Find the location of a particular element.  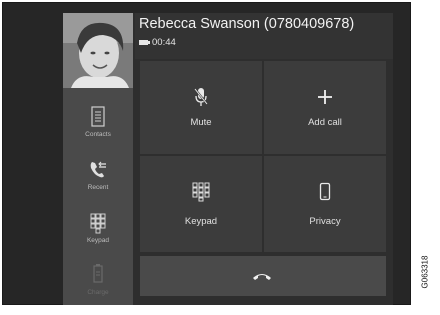

sidebar-item-label: Recent is located at coordinates (98, 187).